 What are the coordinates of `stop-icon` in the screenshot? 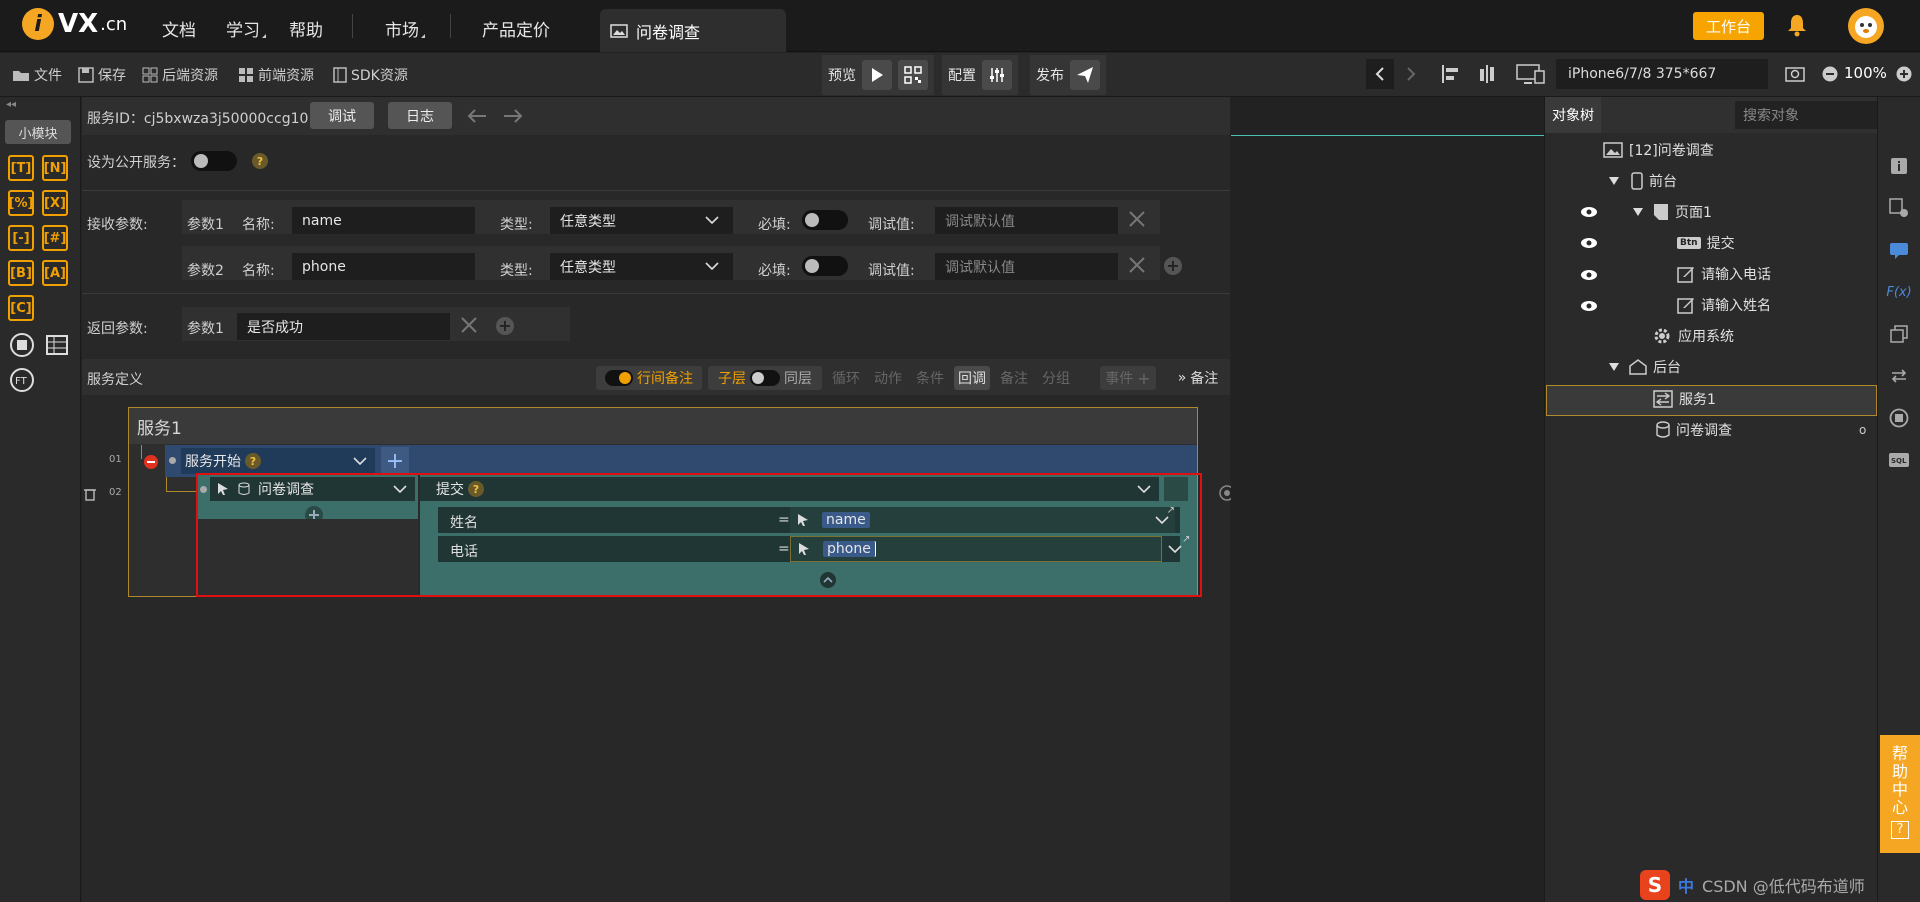 It's located at (151, 462).